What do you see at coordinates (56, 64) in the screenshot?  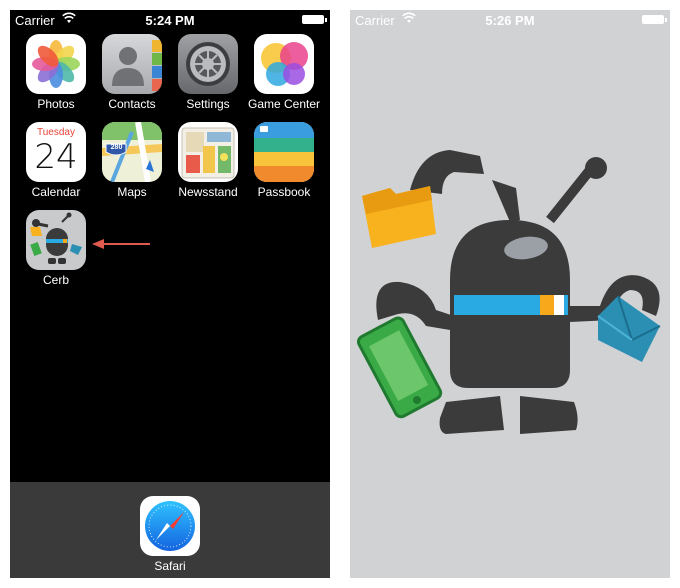 I see `photos-icon` at bounding box center [56, 64].